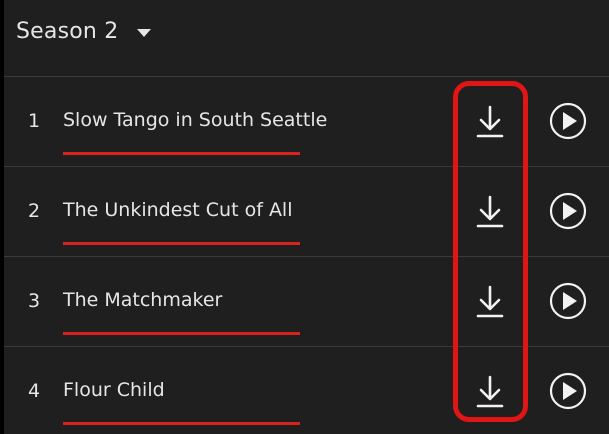 Image resolution: width=609 pixels, height=434 pixels. I want to click on episode-number: 3, so click(34, 301).